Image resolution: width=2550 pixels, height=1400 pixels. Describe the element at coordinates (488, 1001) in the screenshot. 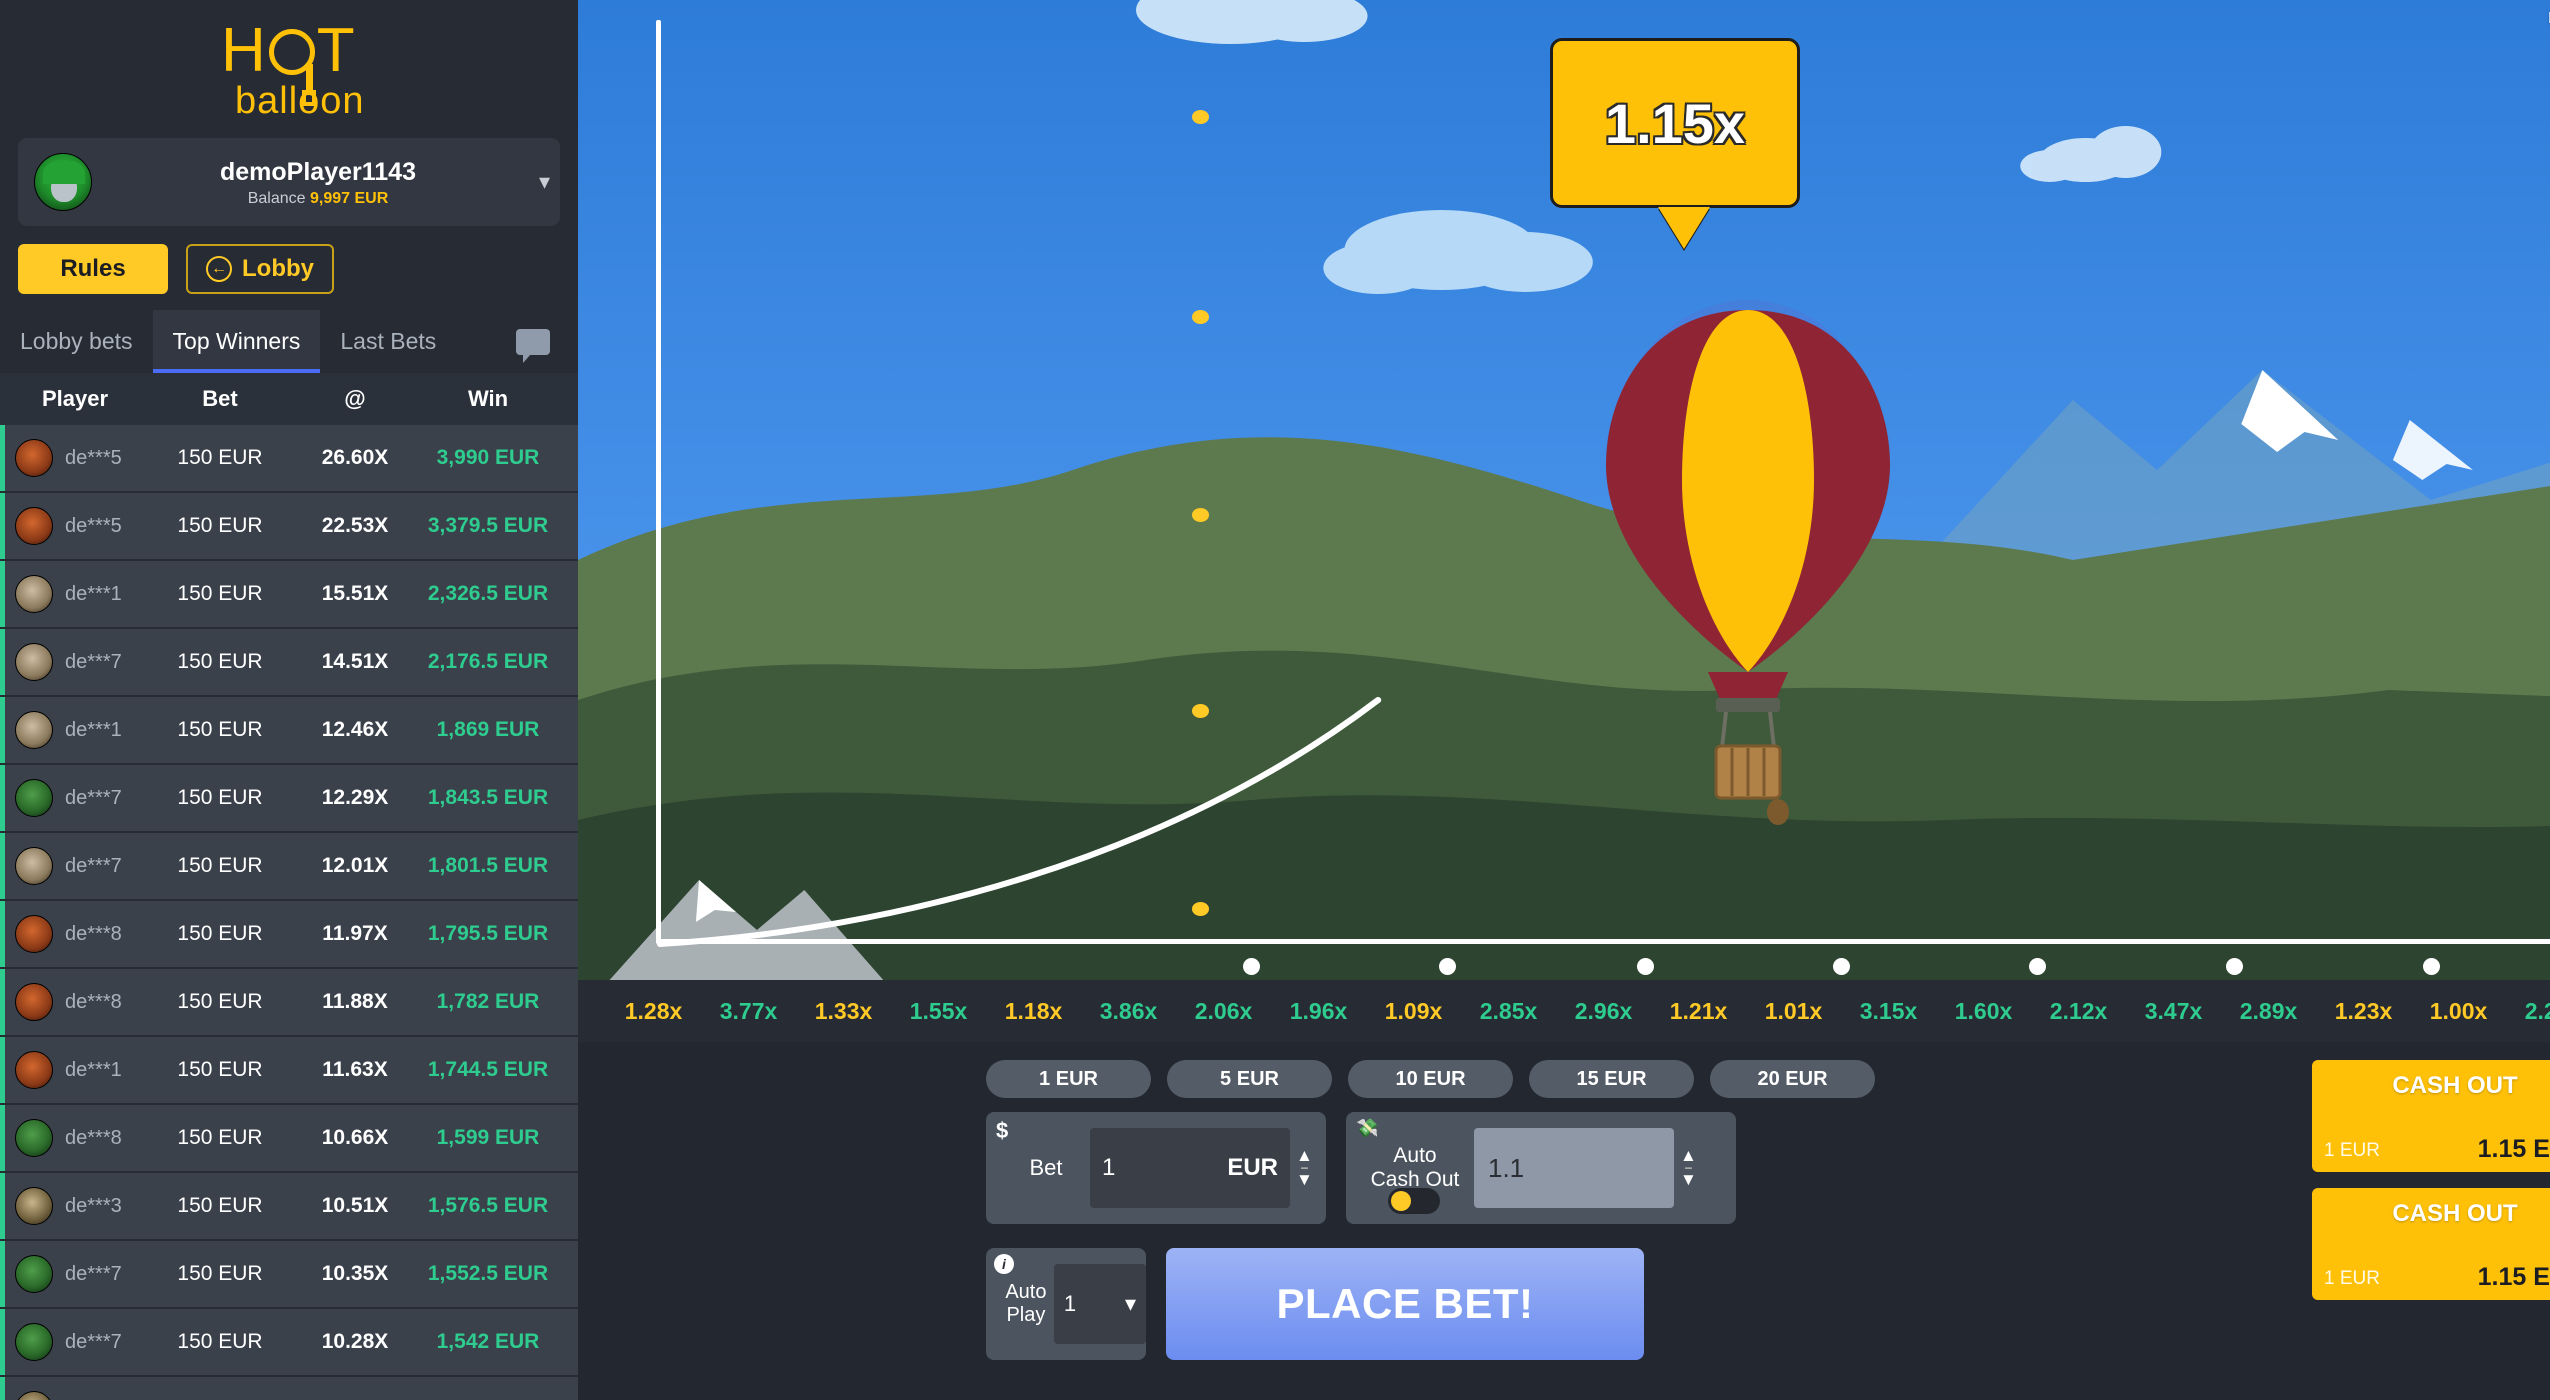

I see `cell-win: 1,782 EUR` at that location.